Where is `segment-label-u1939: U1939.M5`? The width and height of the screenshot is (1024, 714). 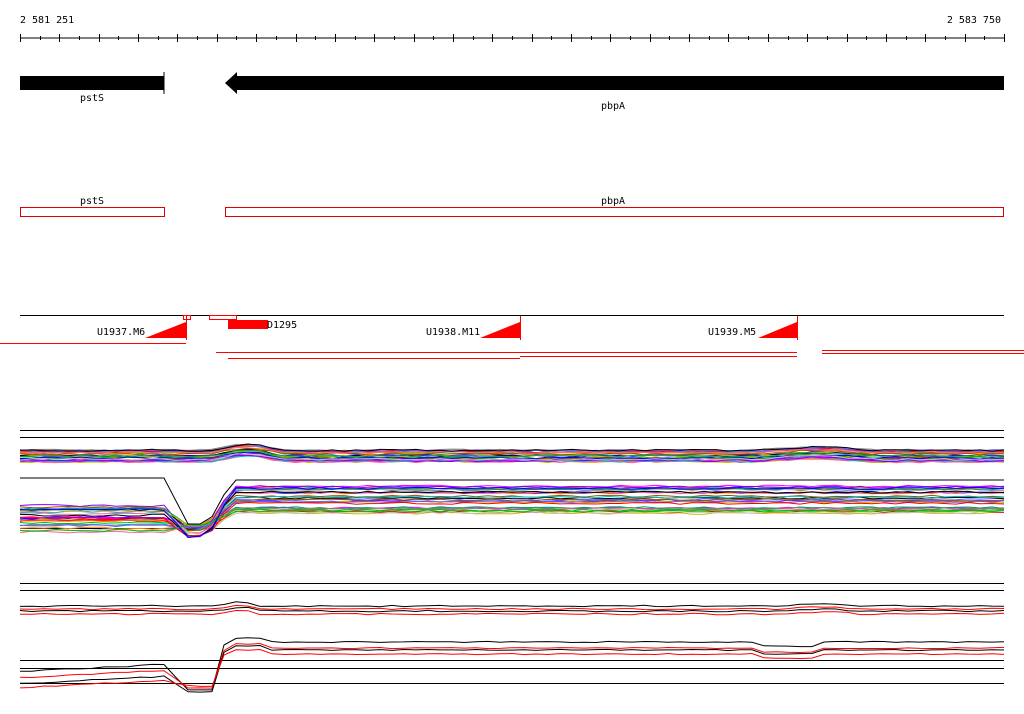 segment-label-u1939: U1939.M5 is located at coordinates (732, 332).